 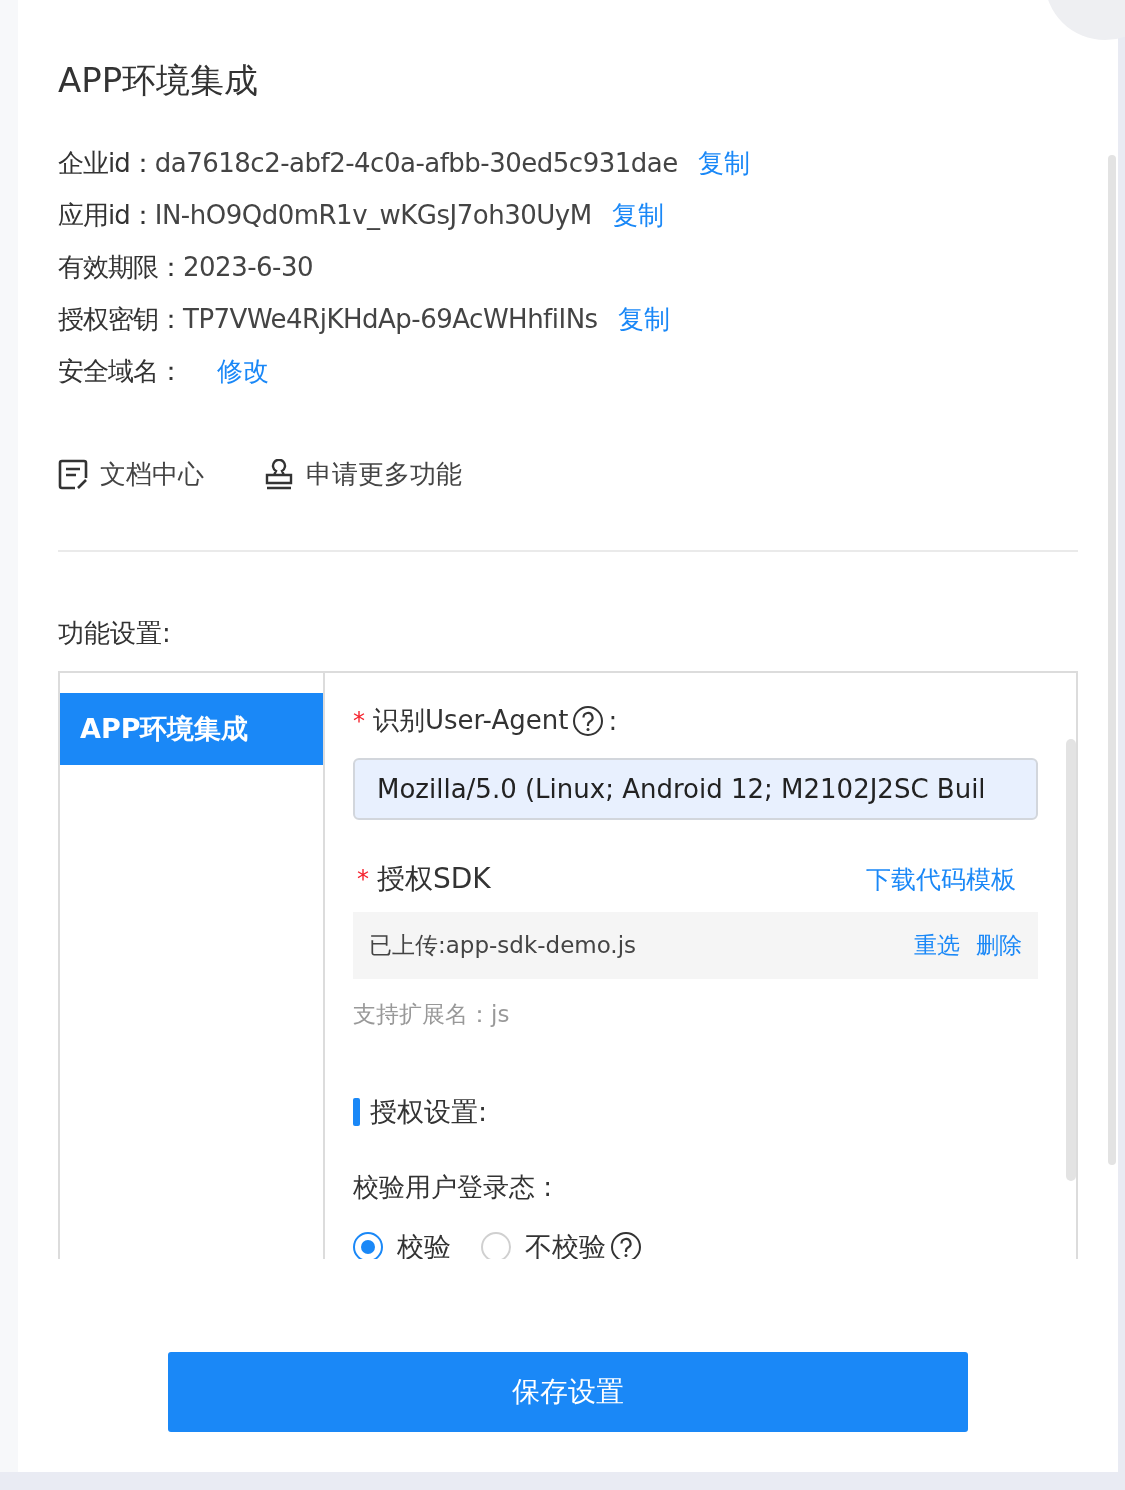 I want to click on document-icon, so click(x=73, y=474).